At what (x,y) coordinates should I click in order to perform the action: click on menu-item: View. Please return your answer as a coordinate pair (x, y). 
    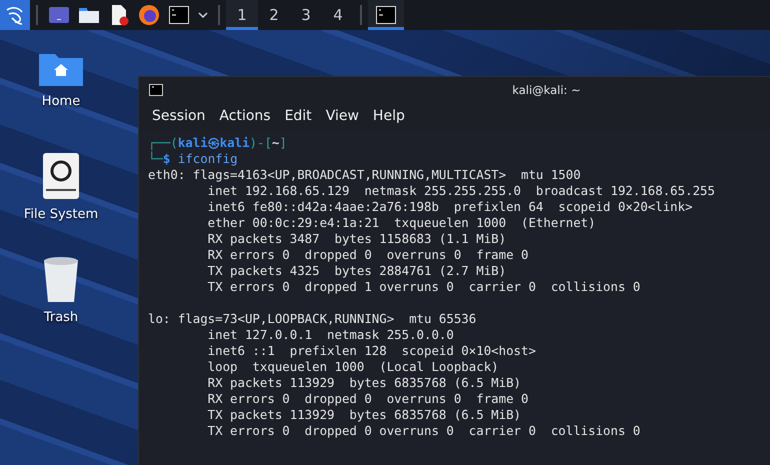
    Looking at the image, I should click on (342, 116).